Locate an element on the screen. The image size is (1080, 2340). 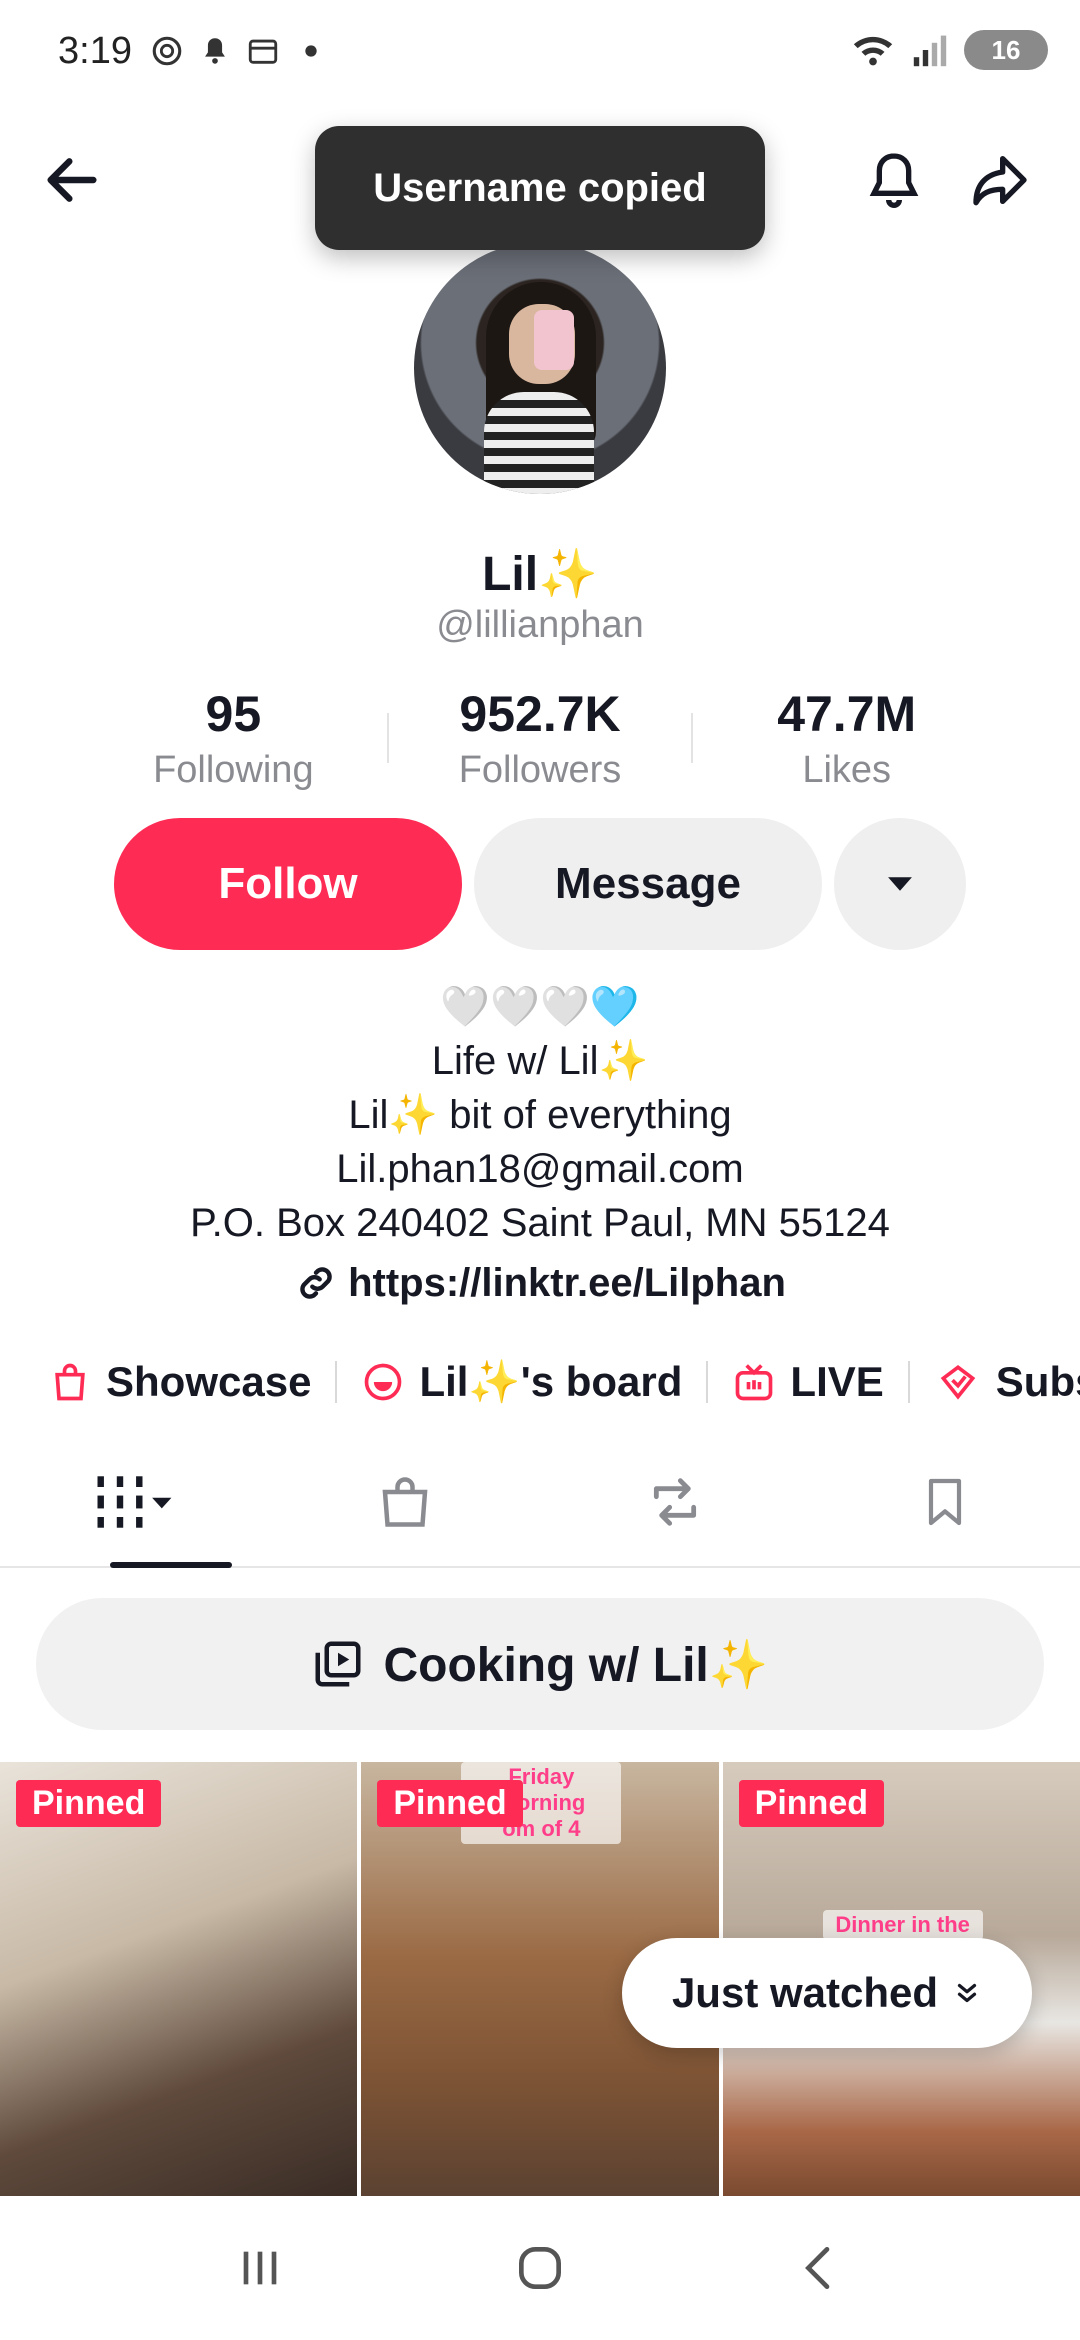
playlist-button: Cooking w/ Lil✨ is located at coordinates (540, 1664).